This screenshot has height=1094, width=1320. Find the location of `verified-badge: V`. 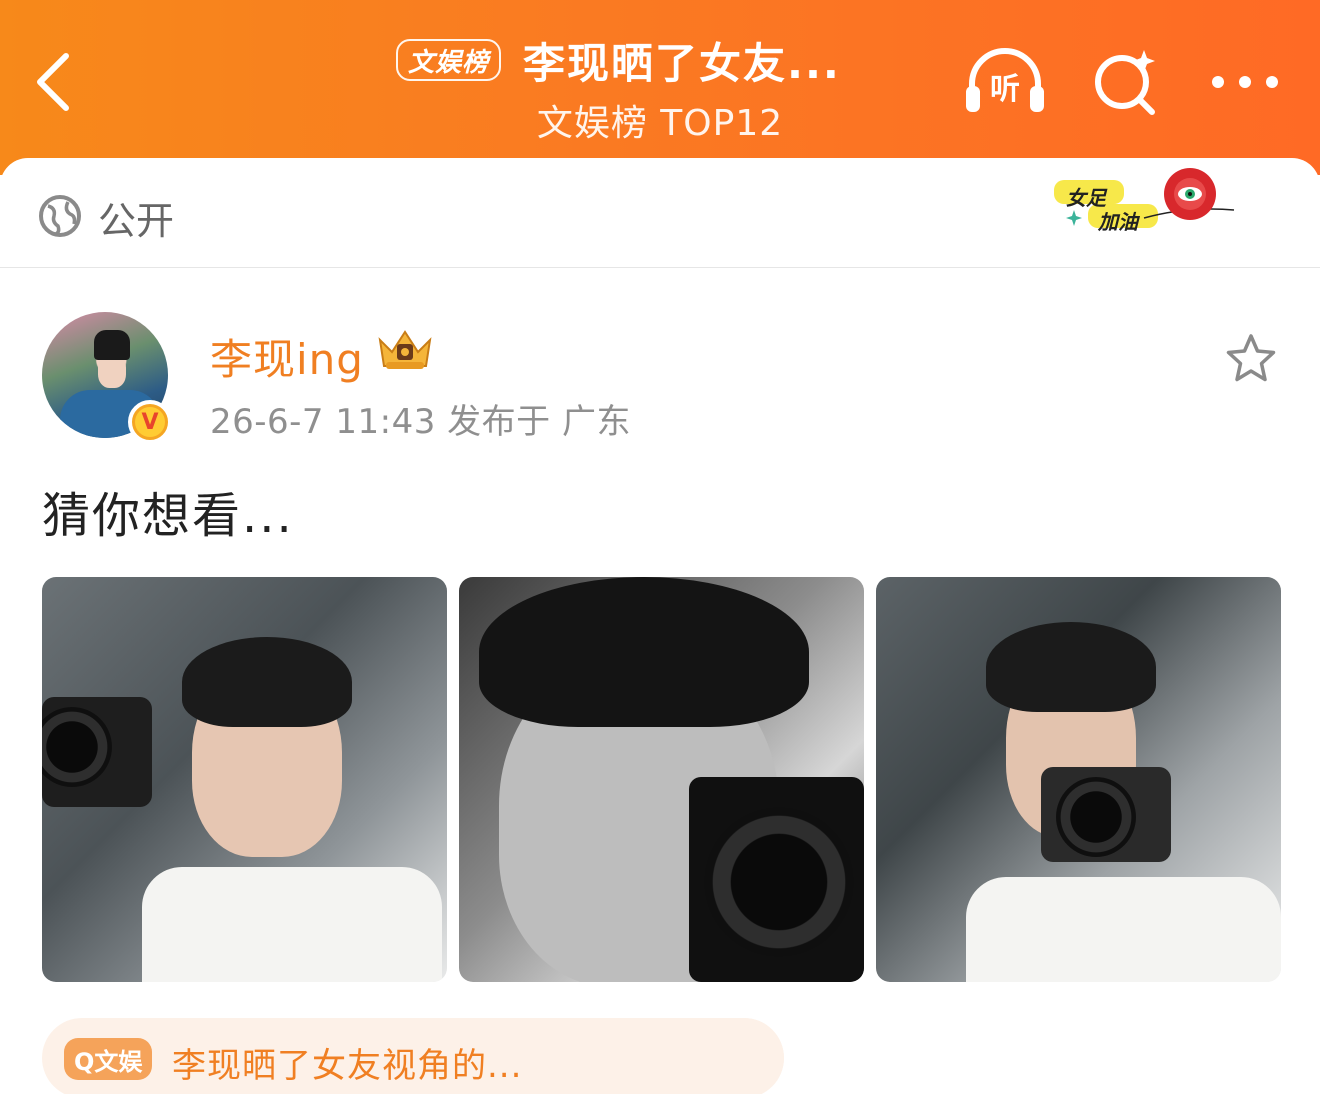

verified-badge: V is located at coordinates (150, 422).